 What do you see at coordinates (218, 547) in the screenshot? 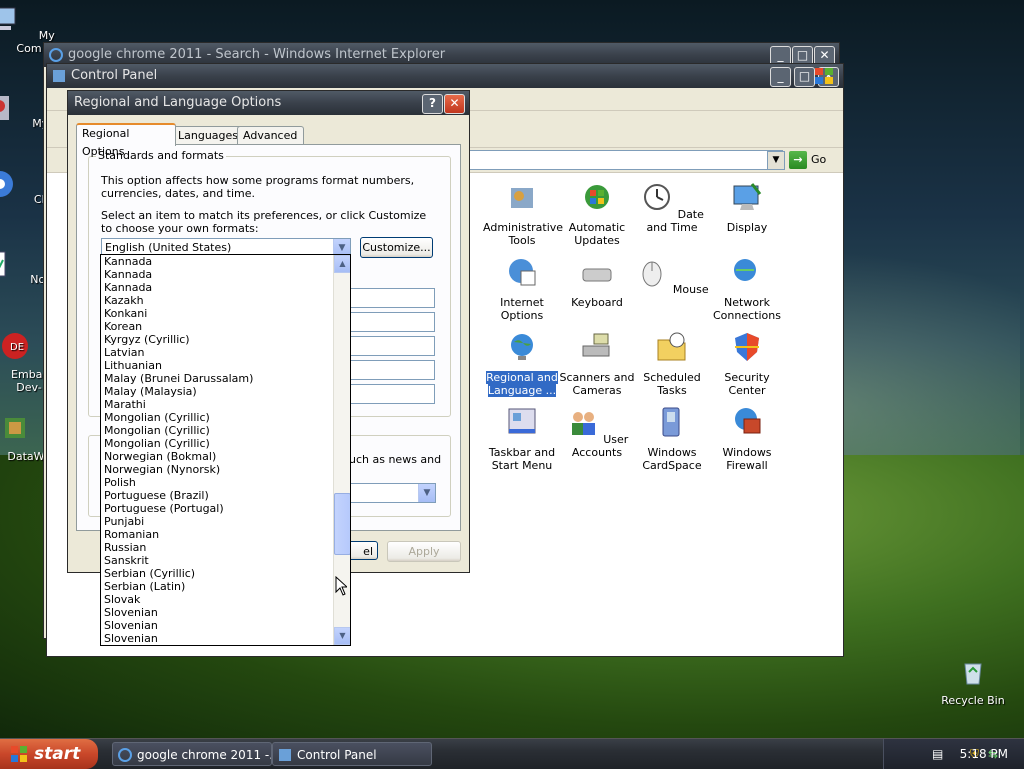
I see `dropdown-item: Russian` at bounding box center [218, 547].